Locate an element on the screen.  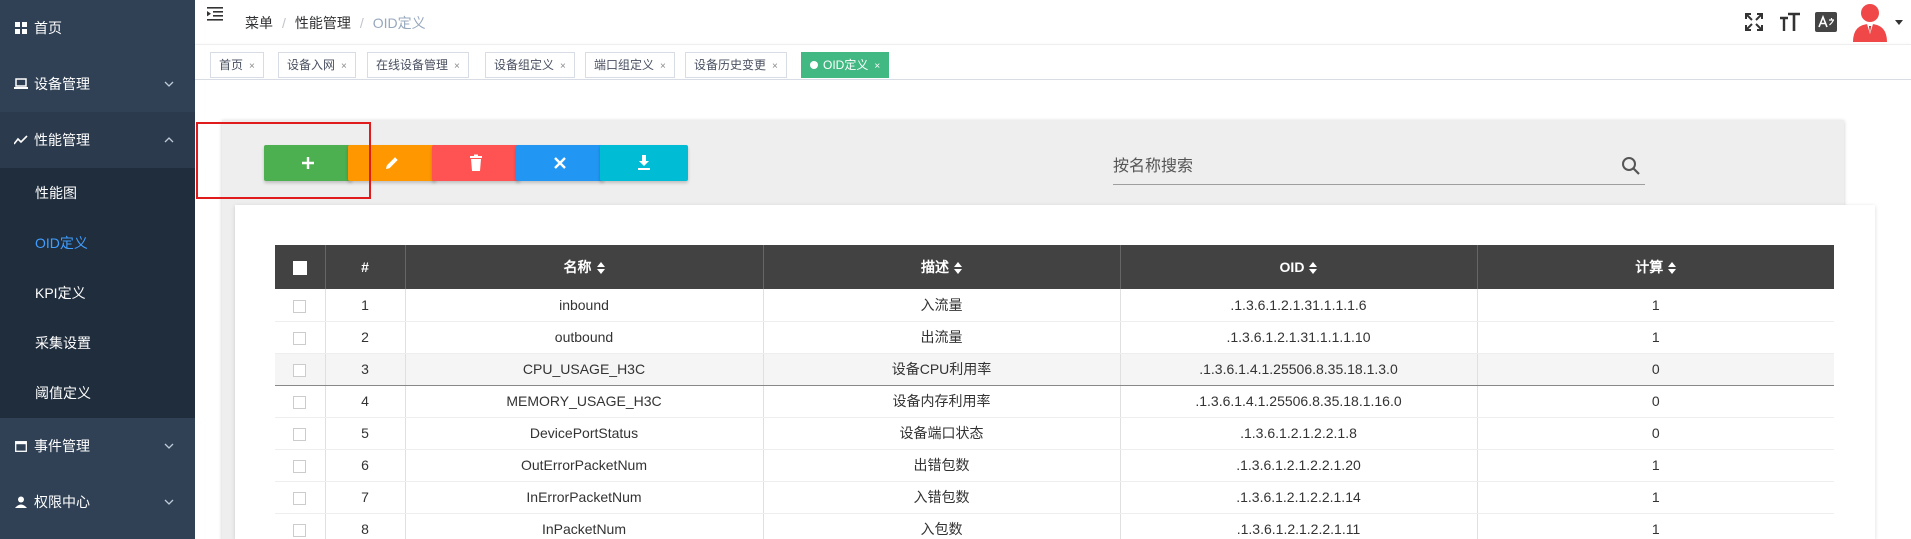
highlight-box is located at coordinates (283, 160).